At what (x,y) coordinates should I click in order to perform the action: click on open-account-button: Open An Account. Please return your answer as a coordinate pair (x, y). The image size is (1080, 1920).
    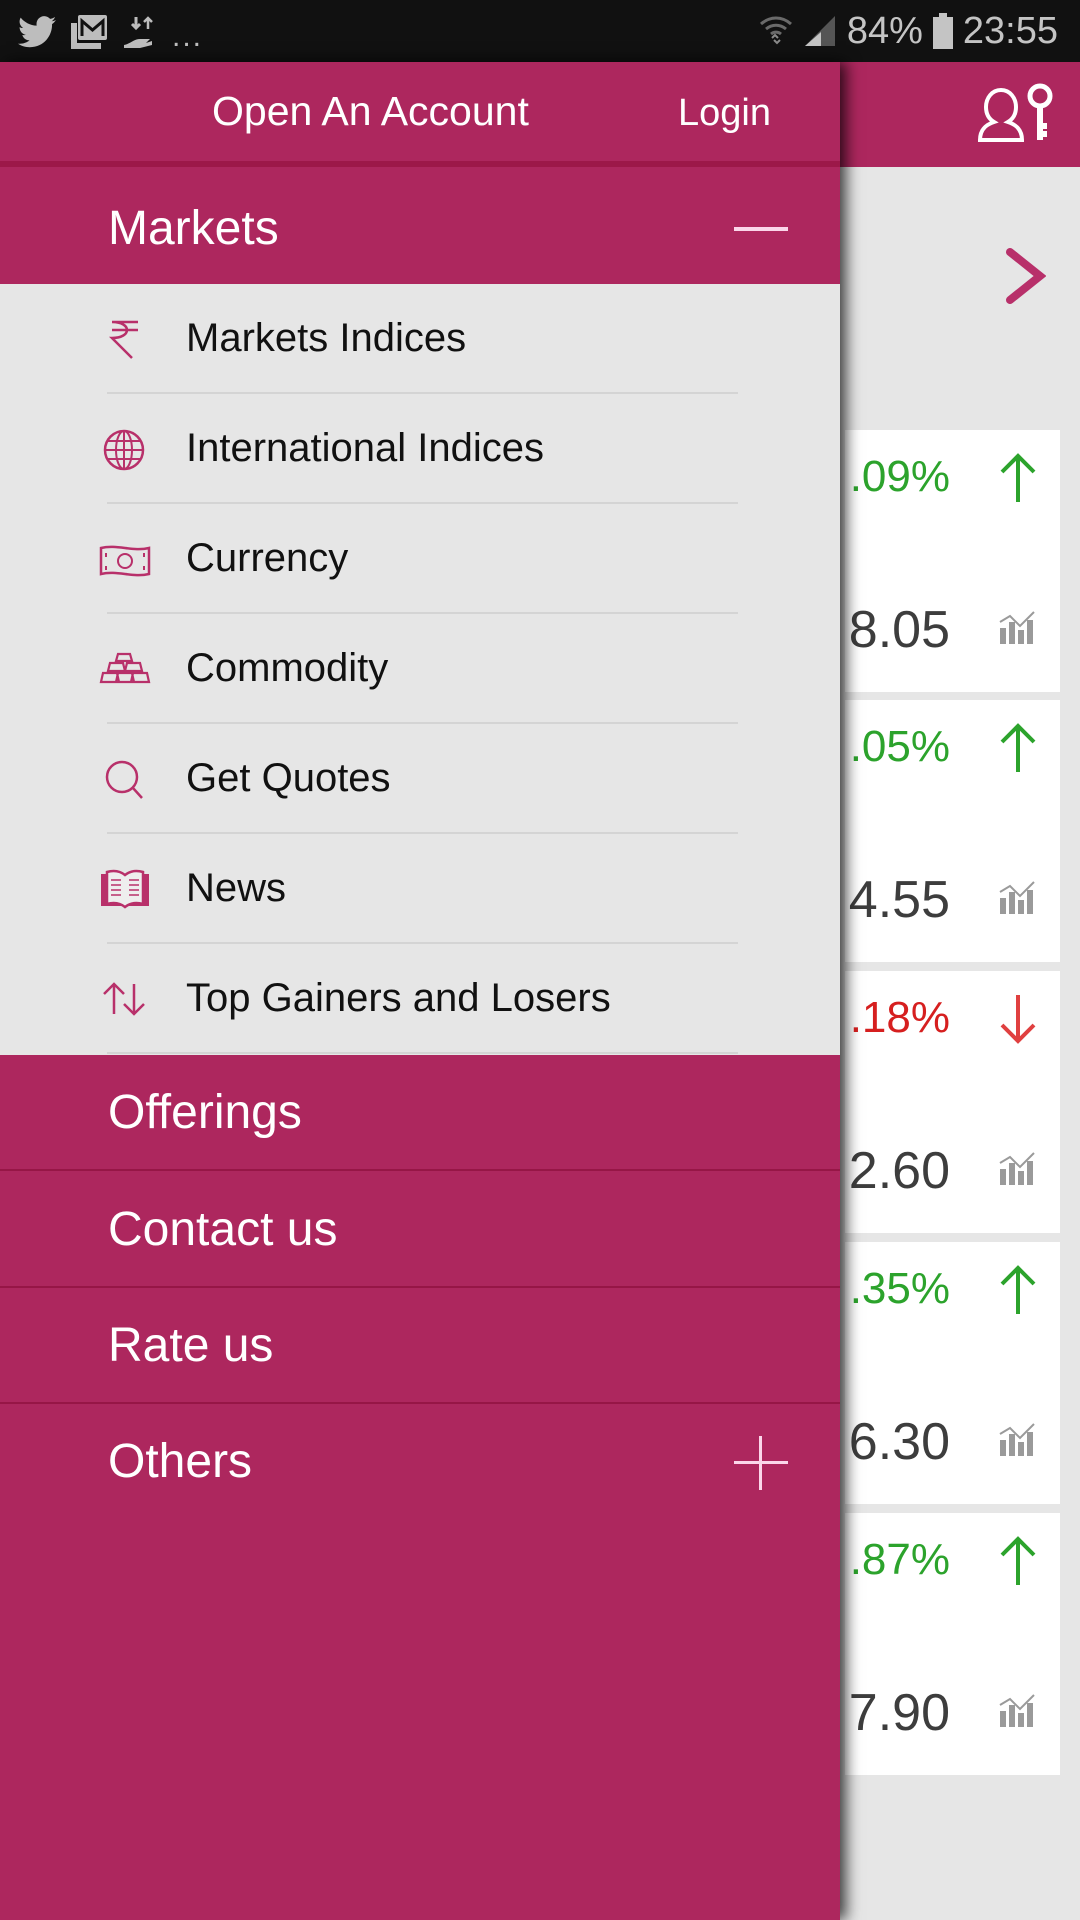
    Looking at the image, I should click on (370, 111).